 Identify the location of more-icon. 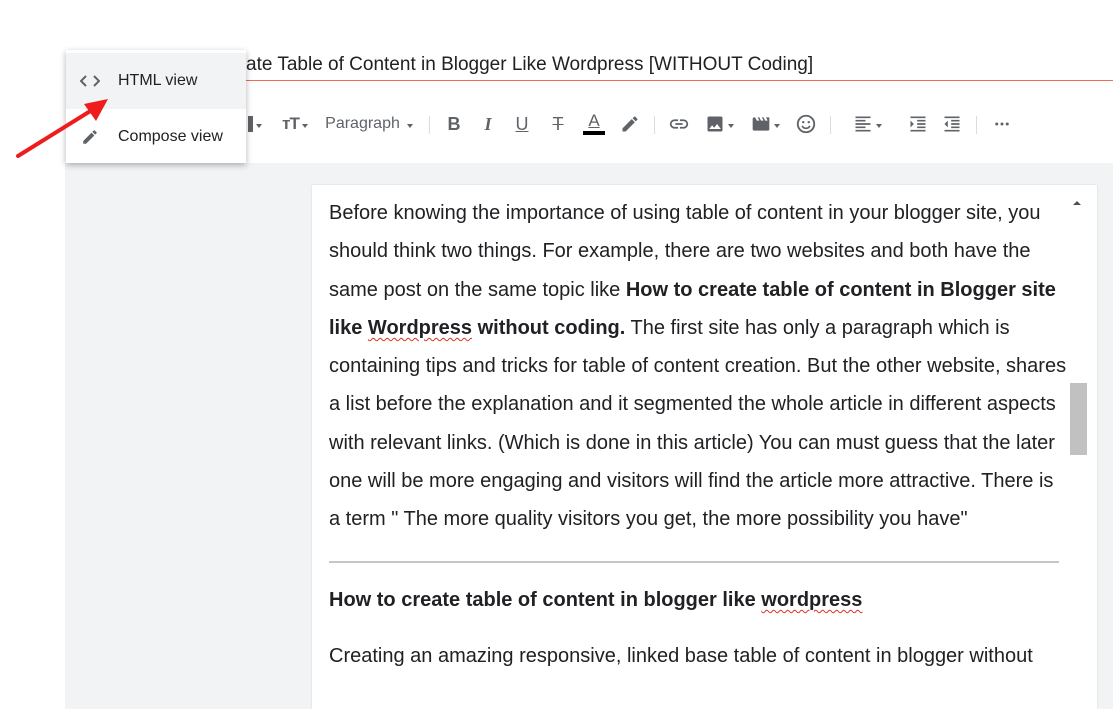
(1002, 124).